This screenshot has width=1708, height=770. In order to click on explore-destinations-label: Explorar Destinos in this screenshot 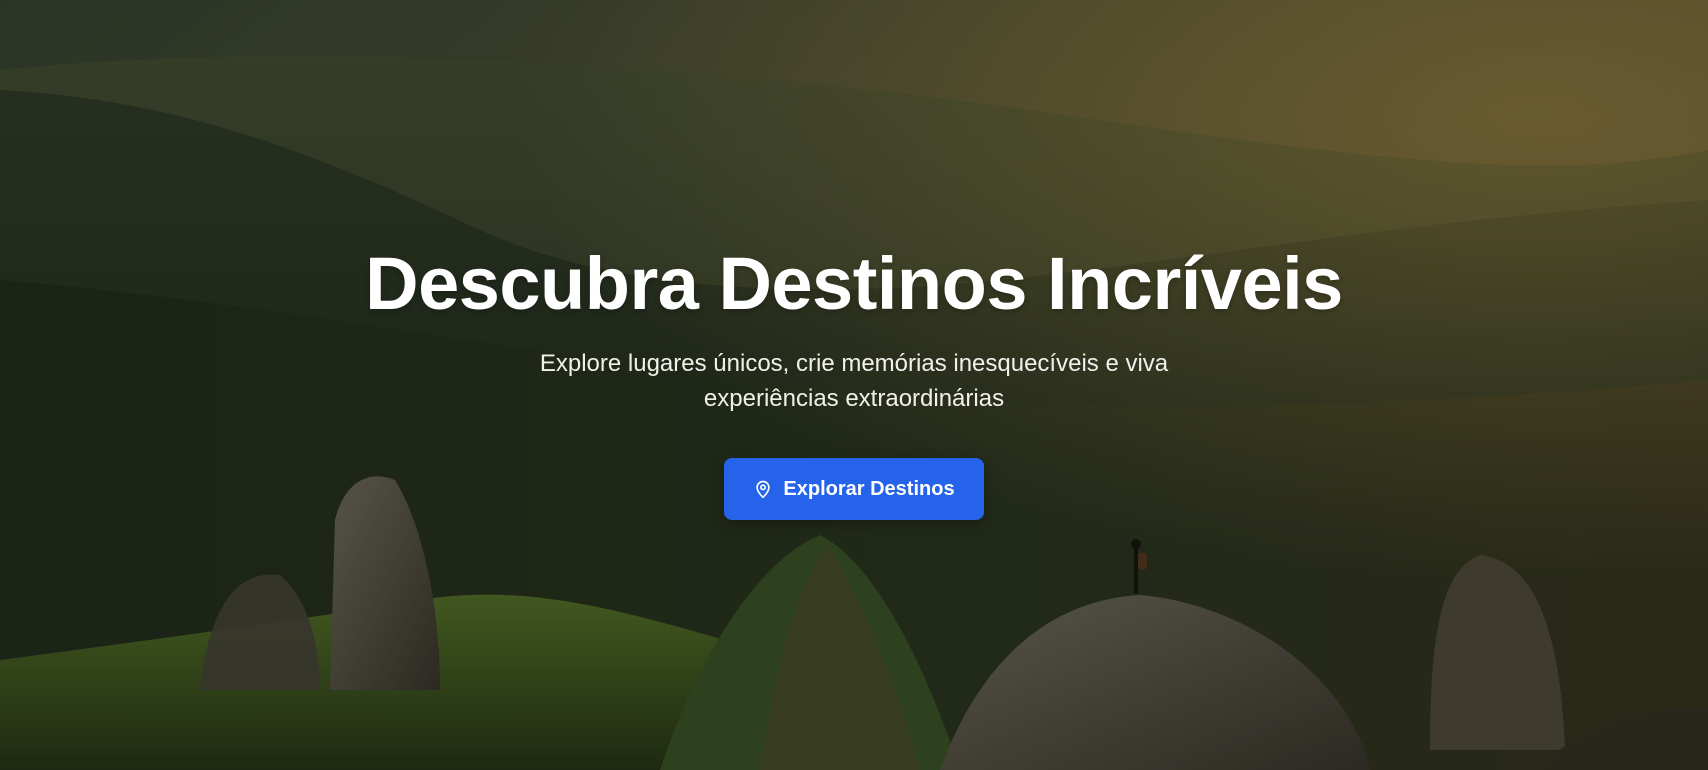, I will do `click(869, 488)`.